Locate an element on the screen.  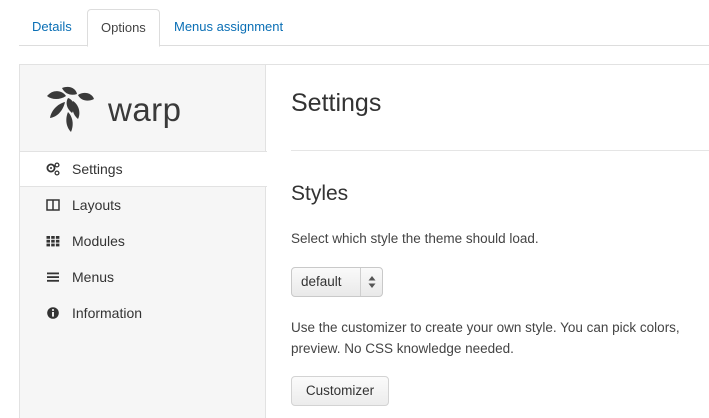
sidebar-item-label: Settings is located at coordinates (97, 169).